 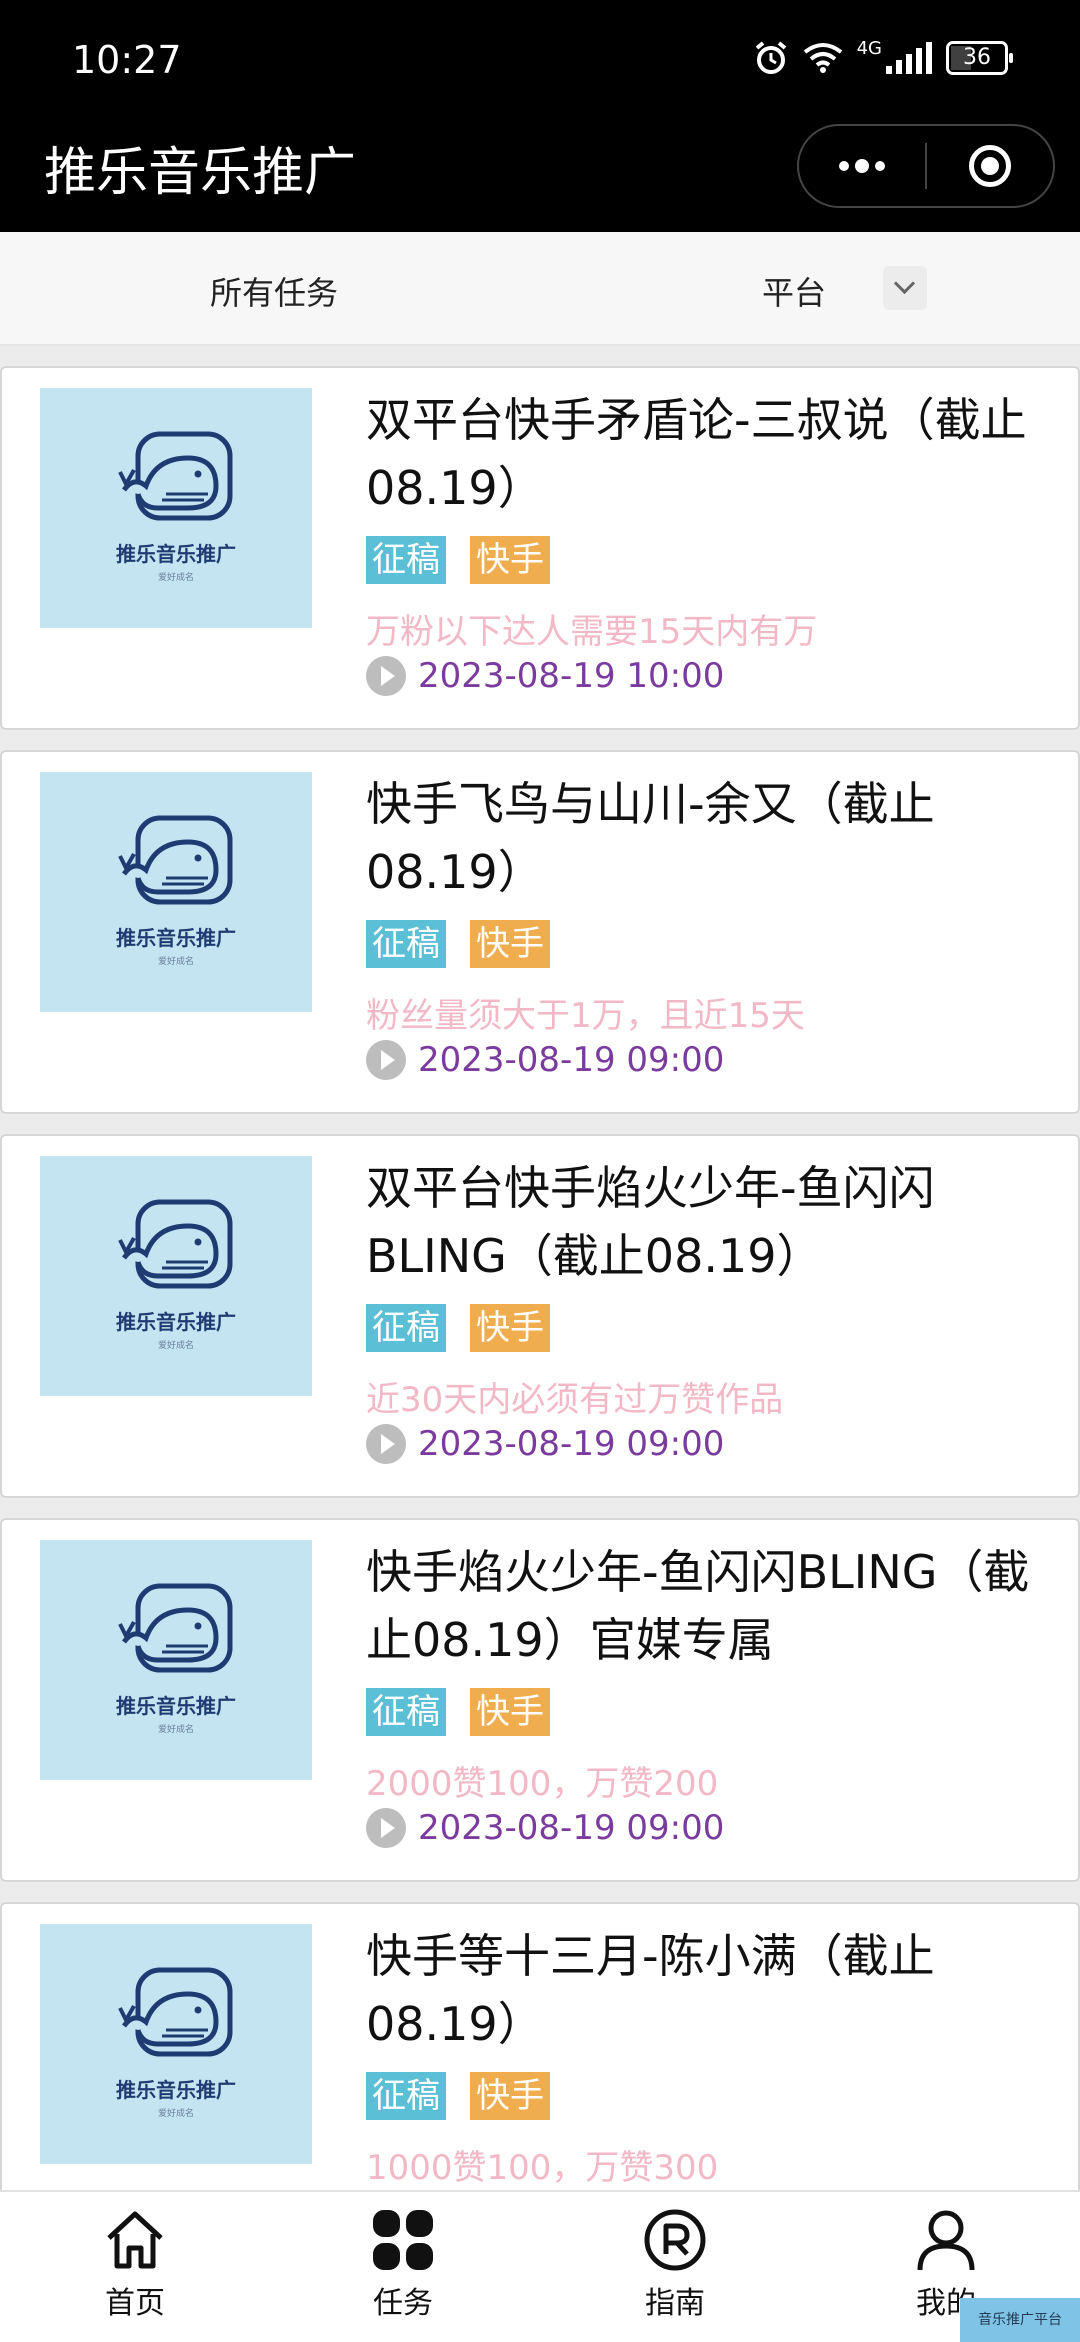 What do you see at coordinates (905, 288) in the screenshot?
I see `chevron-down-icon` at bounding box center [905, 288].